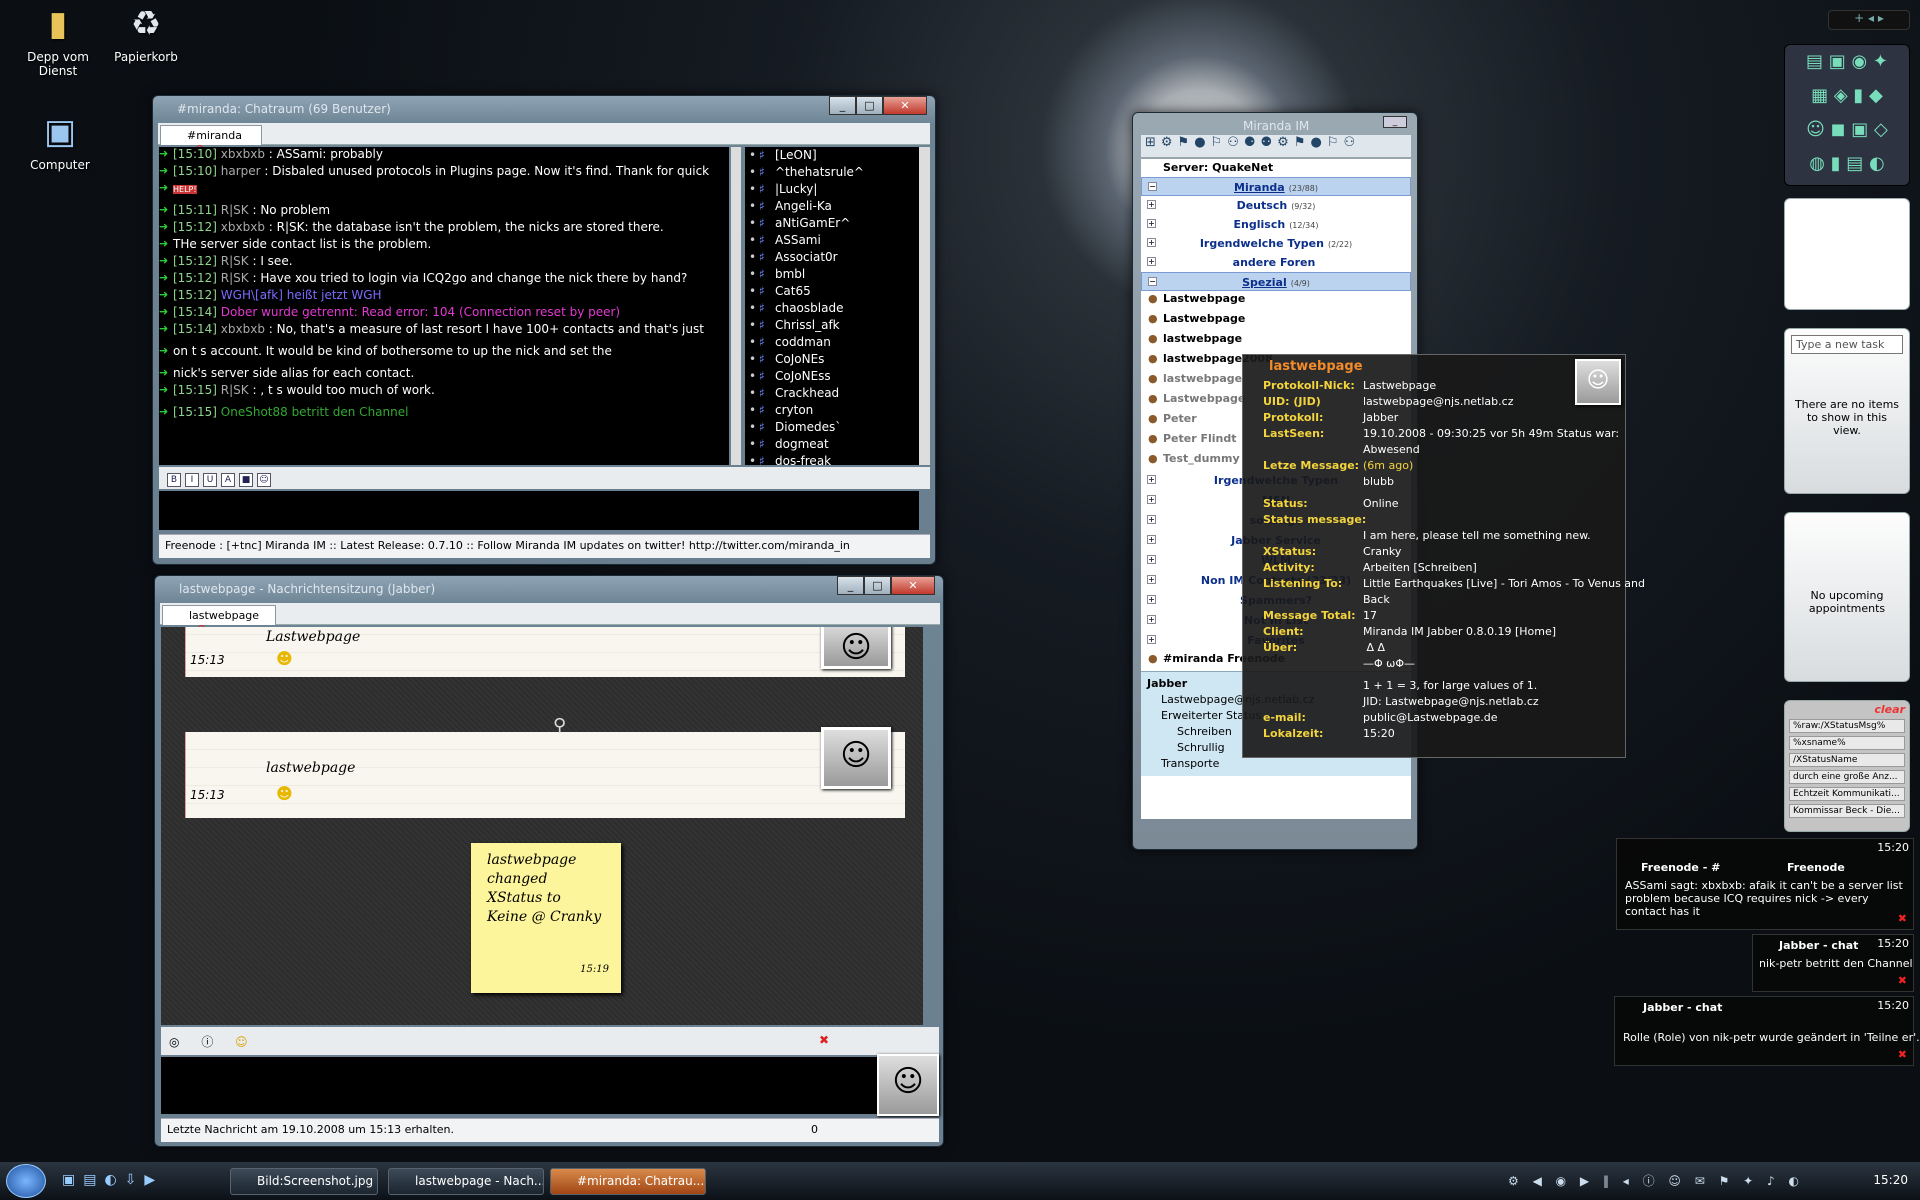  I want to click on bold-button: B, so click(174, 480).